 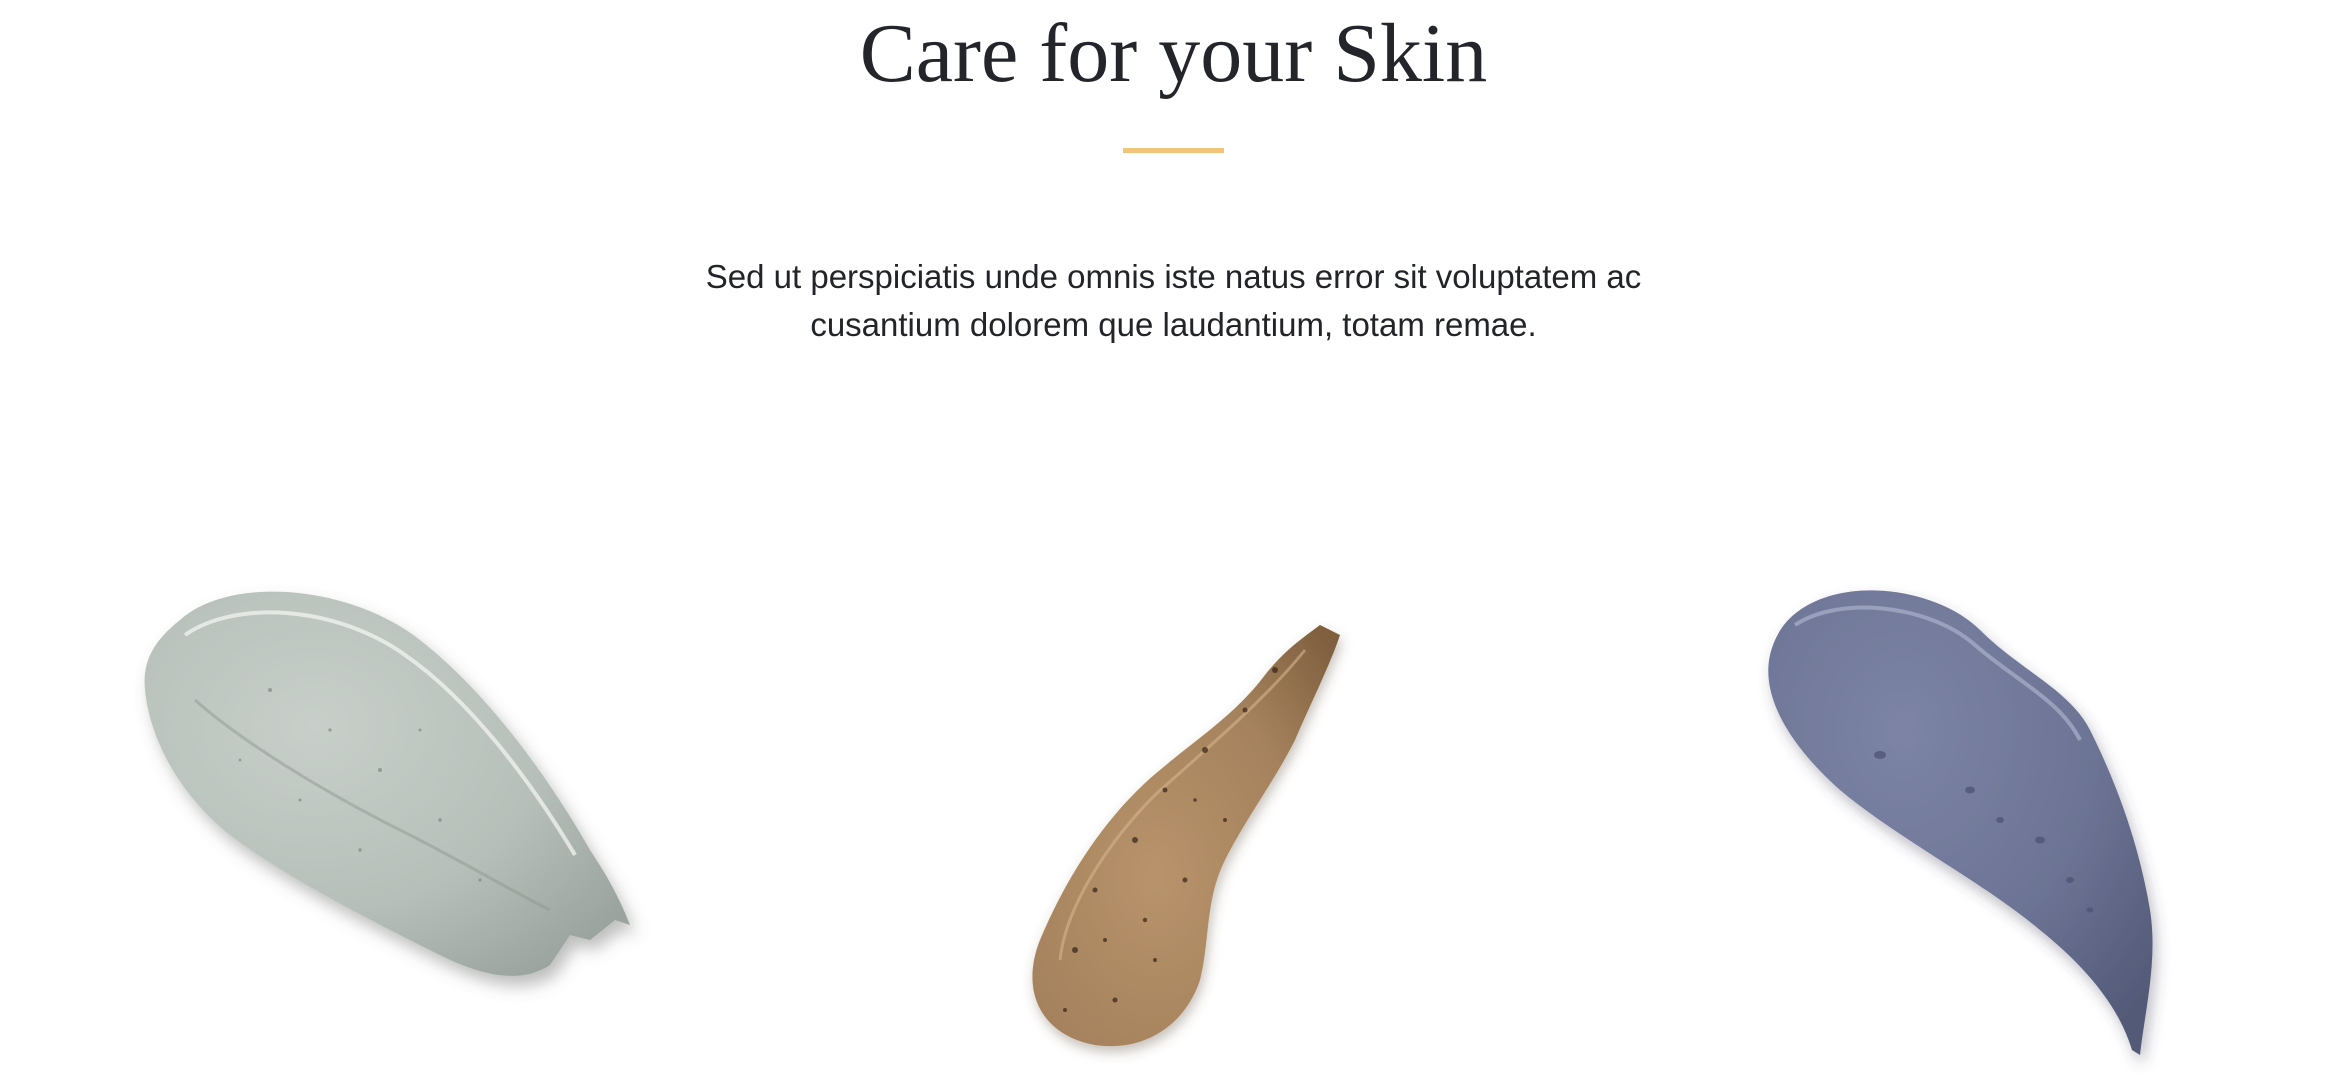 What do you see at coordinates (1173, 150) in the screenshot?
I see `title-divider` at bounding box center [1173, 150].